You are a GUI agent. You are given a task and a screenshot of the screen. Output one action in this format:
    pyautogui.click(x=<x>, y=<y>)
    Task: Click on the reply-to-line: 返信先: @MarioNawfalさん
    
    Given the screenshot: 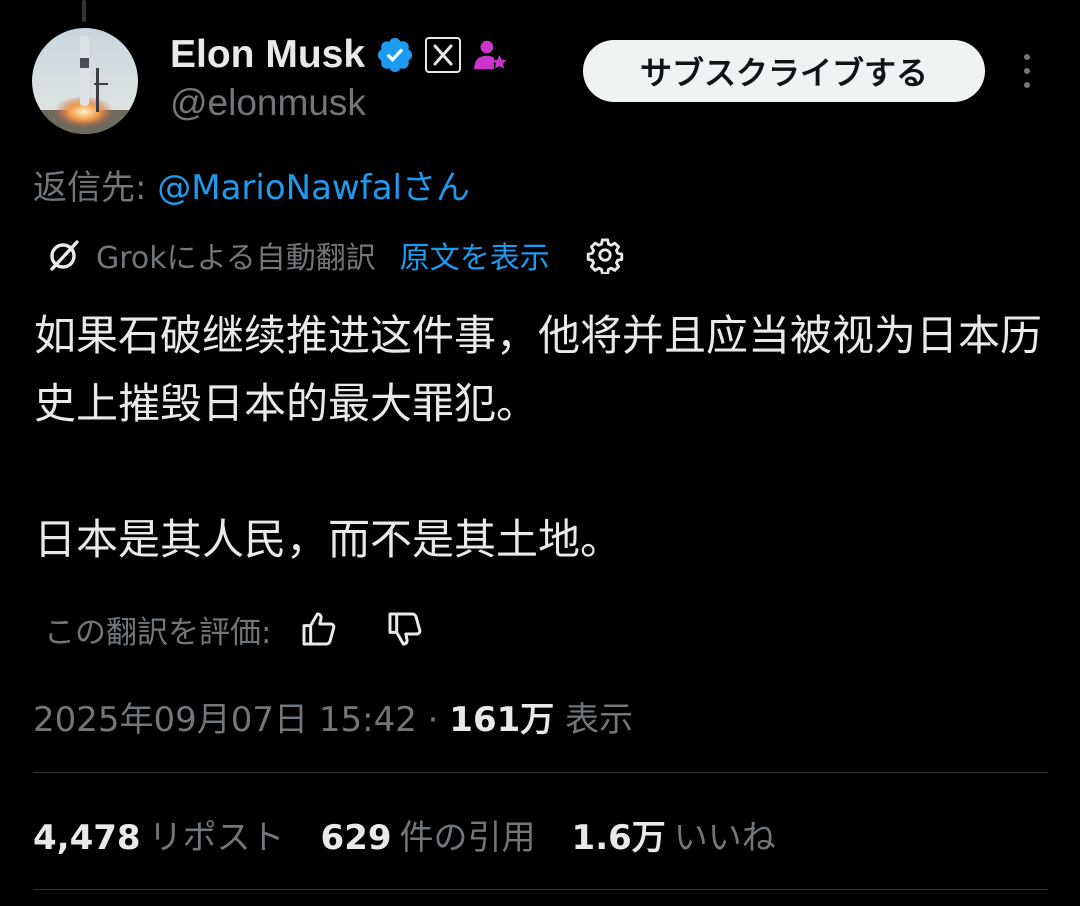 What is the action you would take?
    pyautogui.click(x=251, y=184)
    